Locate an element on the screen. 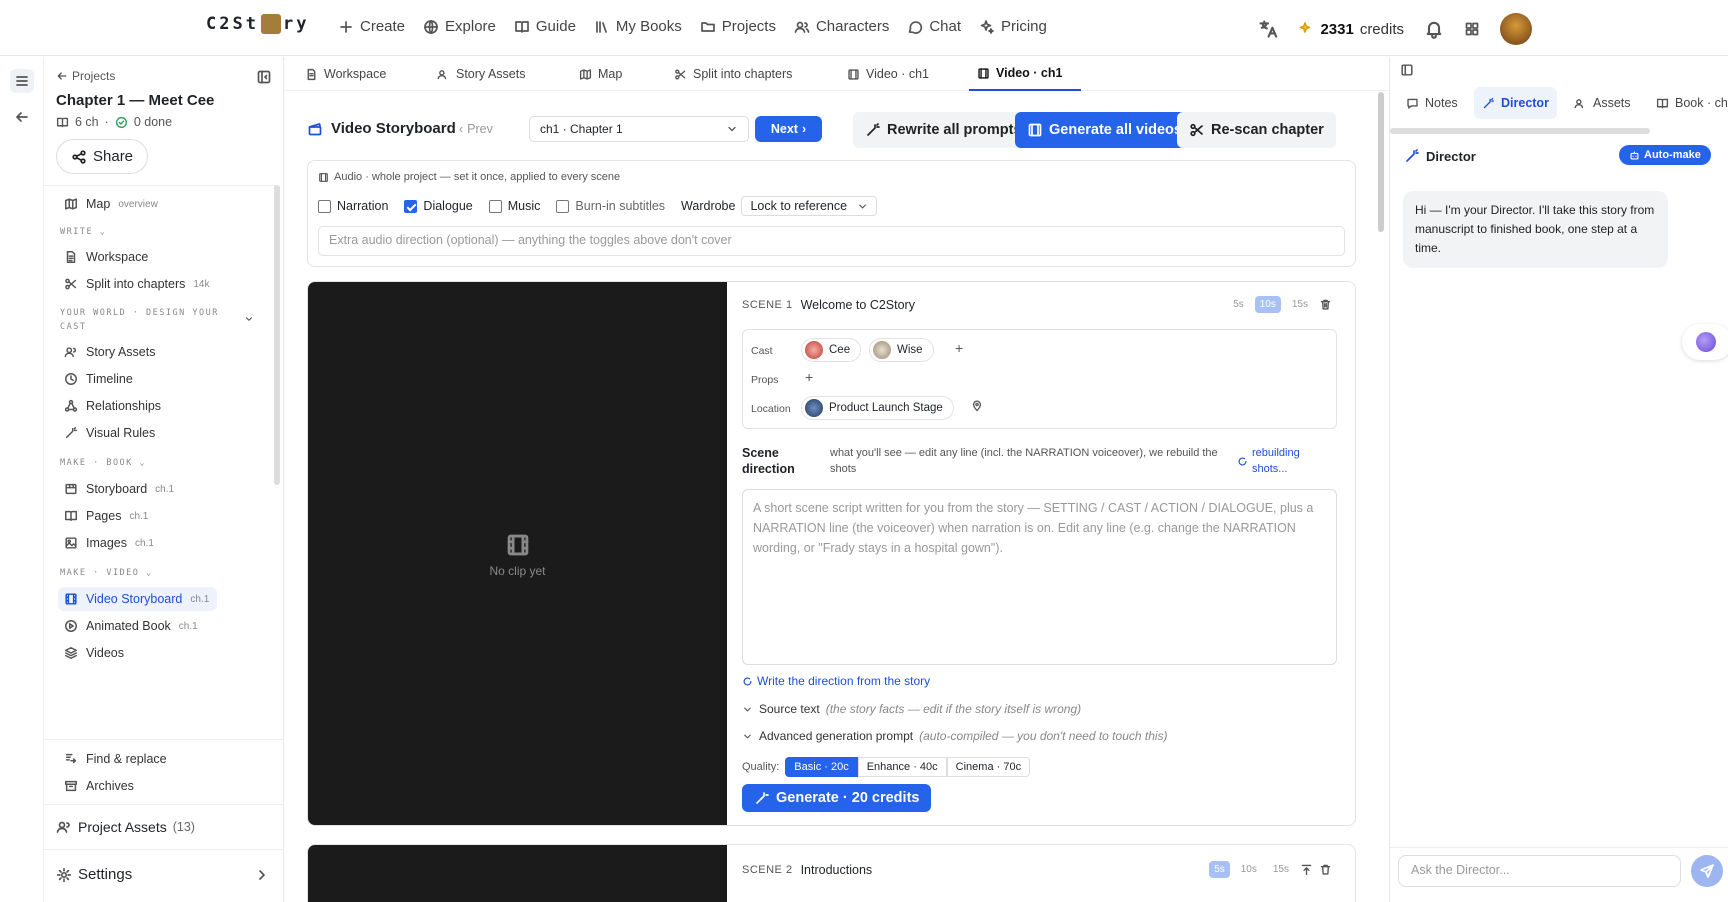 The height and width of the screenshot is (902, 1728). sidebar-item-relationships: Relationships is located at coordinates (113, 406).